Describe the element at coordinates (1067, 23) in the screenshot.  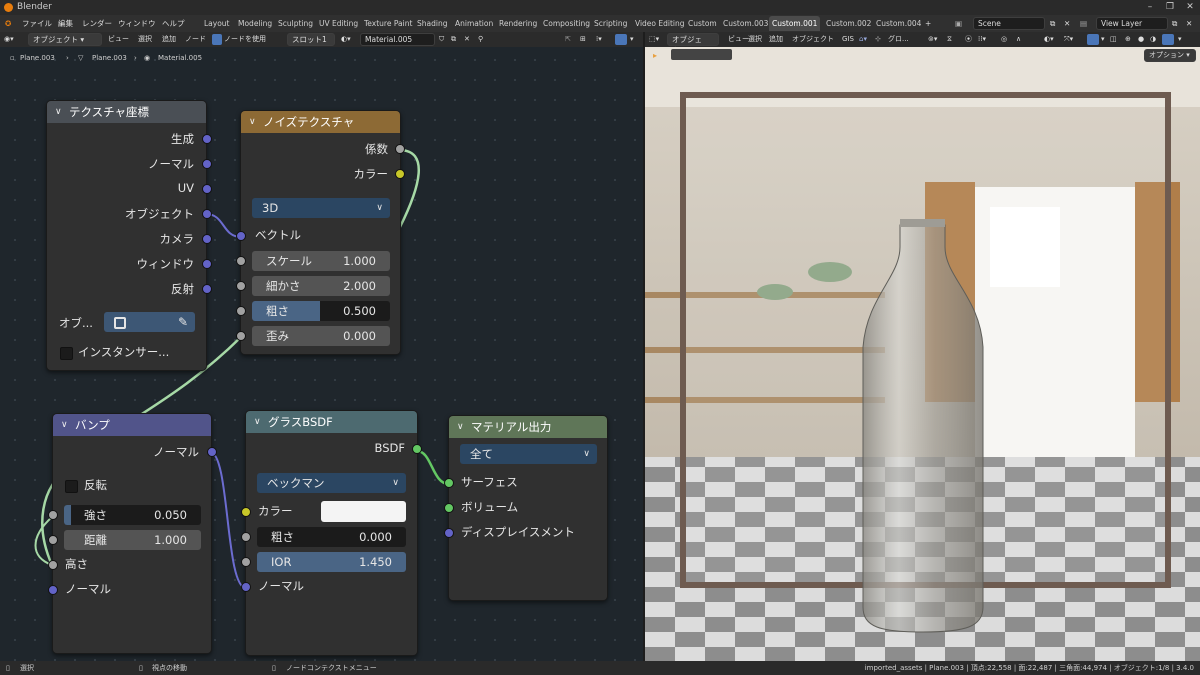
I see `scene-close-icon: ✕` at that location.